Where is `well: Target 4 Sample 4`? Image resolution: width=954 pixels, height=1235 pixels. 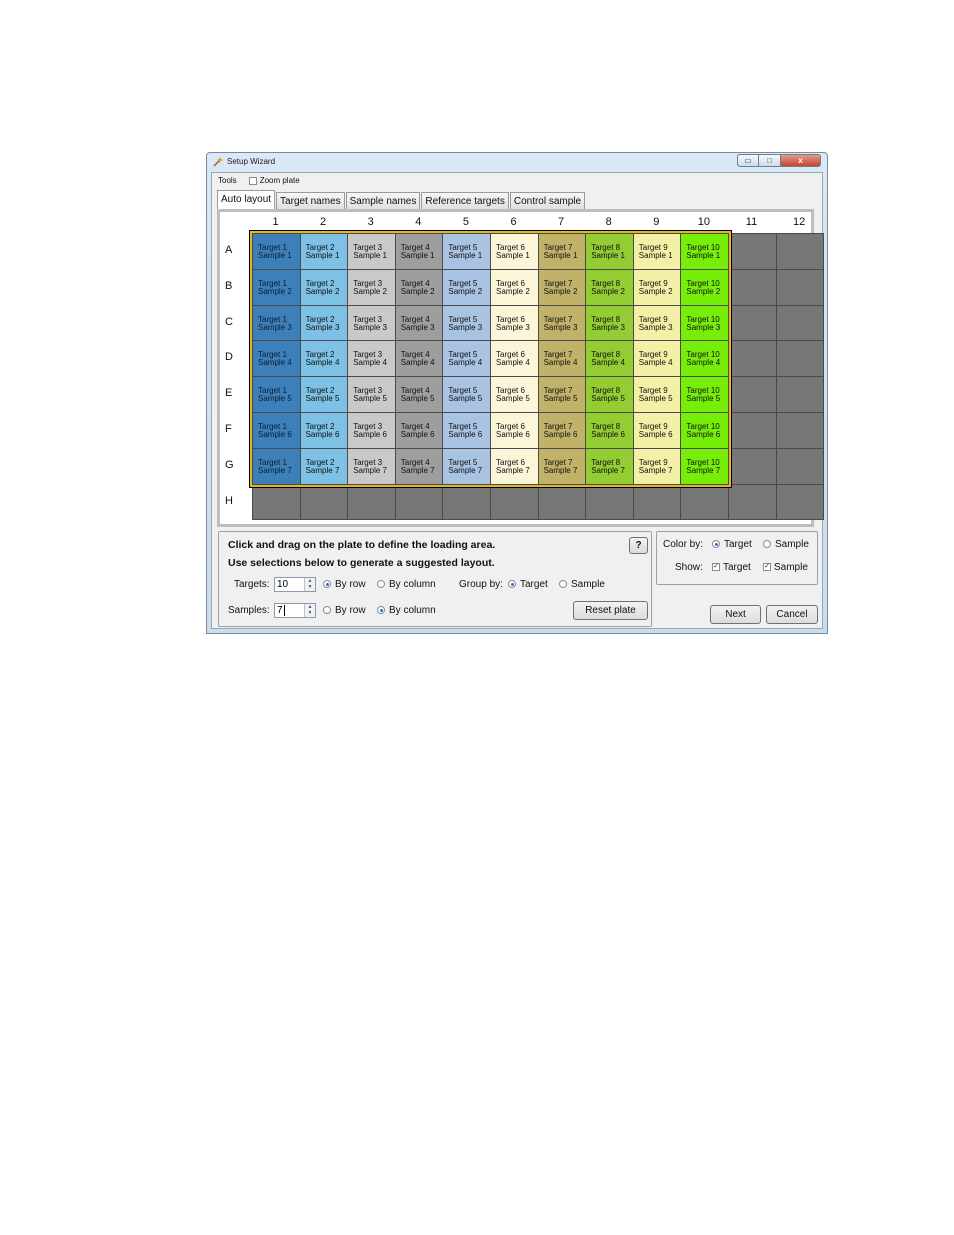
well: Target 4 Sample 4 is located at coordinates (419, 359).